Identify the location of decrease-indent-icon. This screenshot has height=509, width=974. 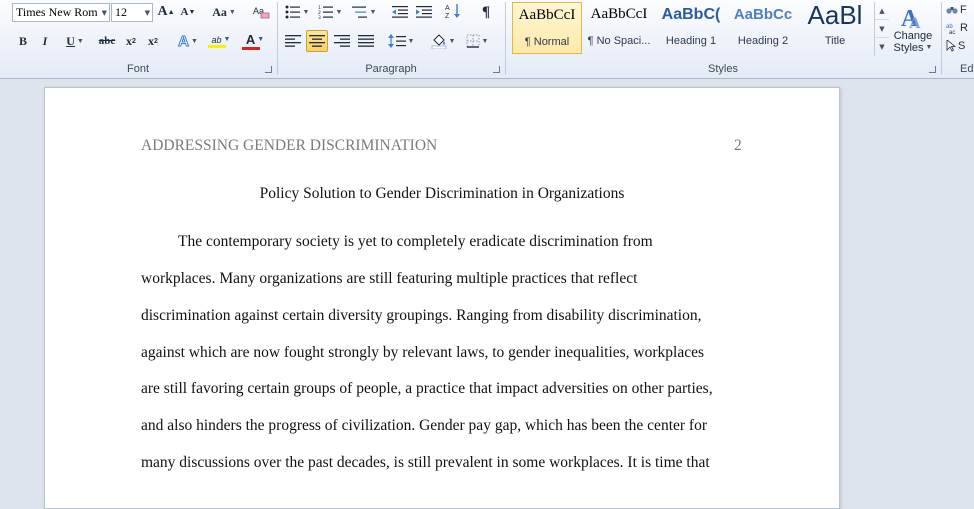
(400, 12).